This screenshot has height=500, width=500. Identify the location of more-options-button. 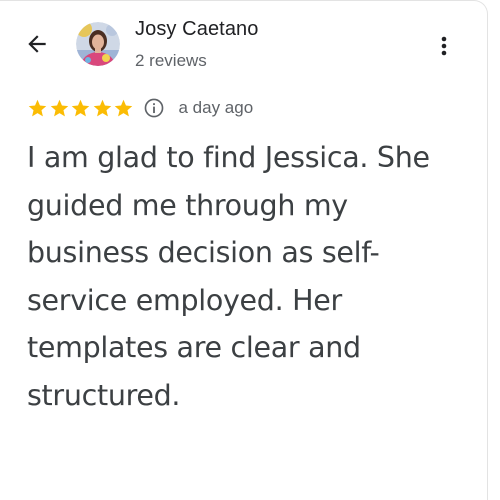
(444, 46).